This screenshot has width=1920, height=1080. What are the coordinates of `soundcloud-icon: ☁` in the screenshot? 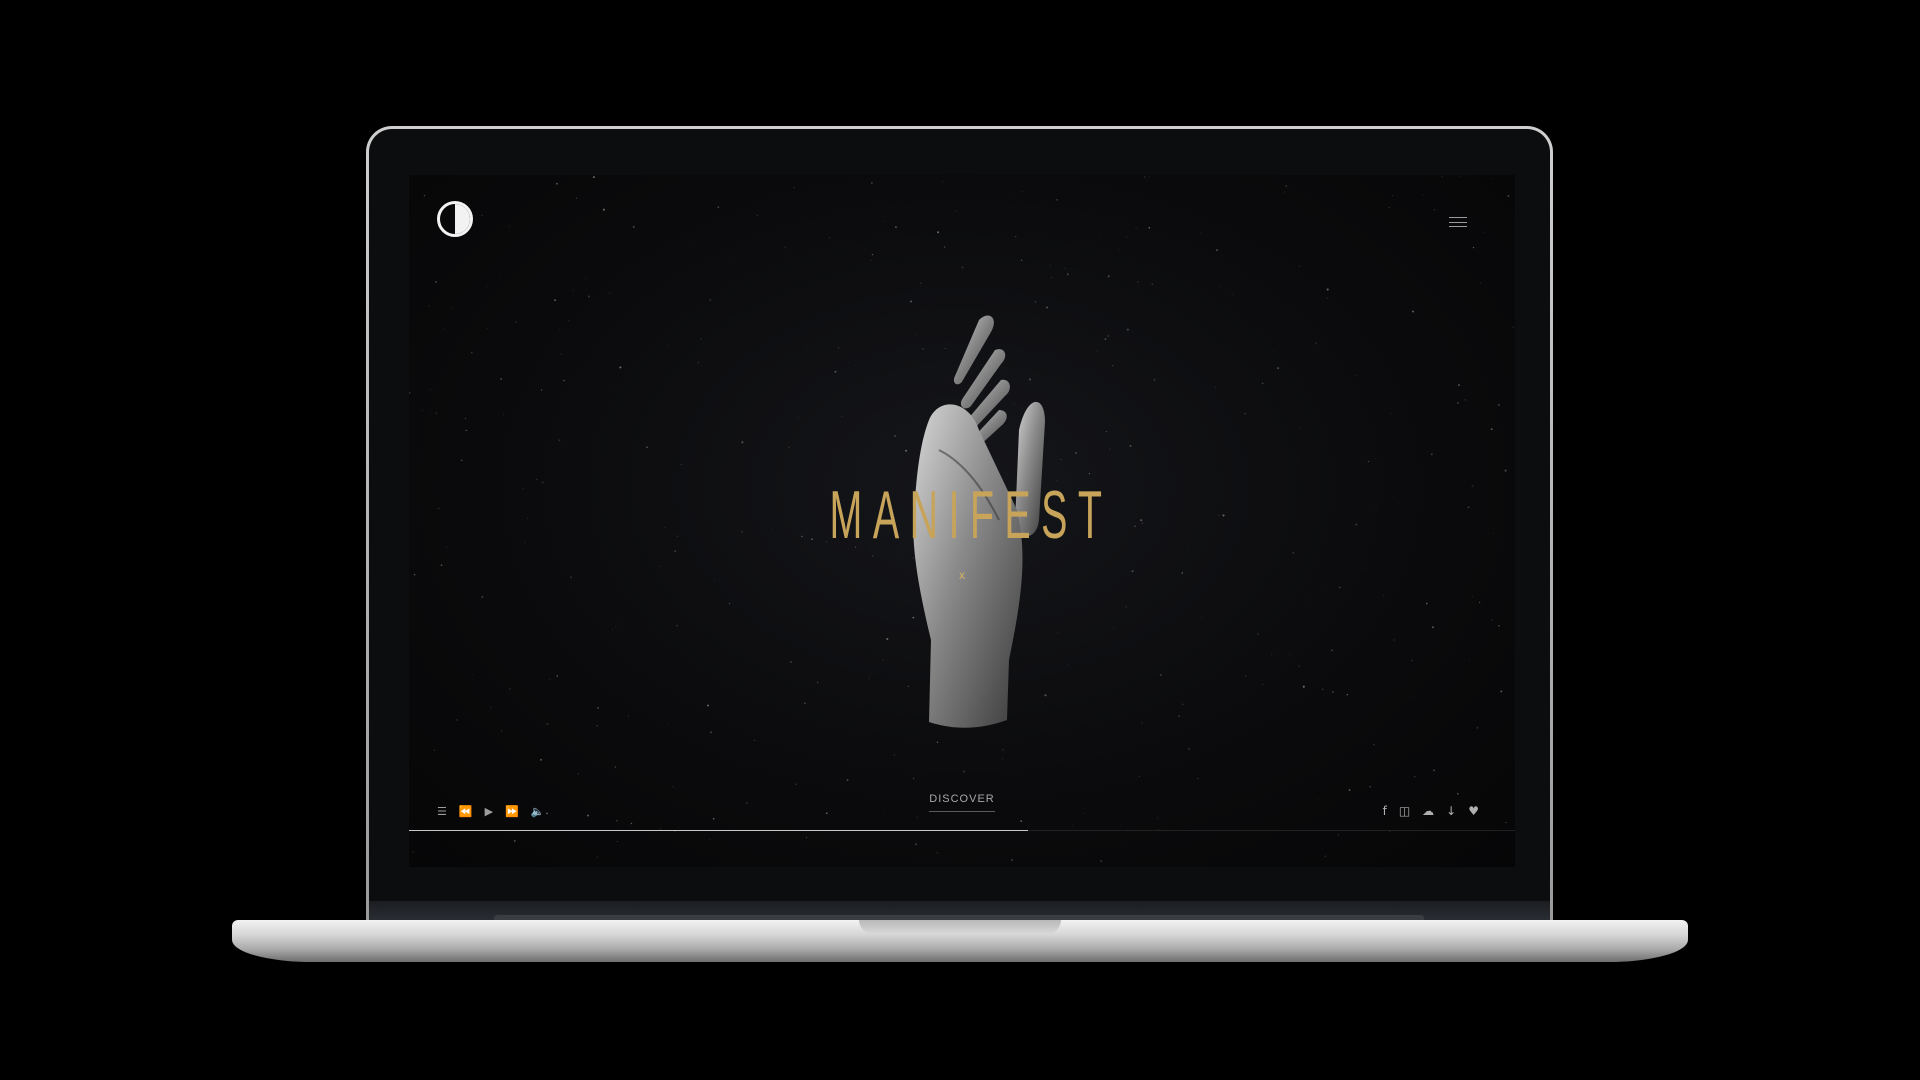 It's located at (1428, 811).